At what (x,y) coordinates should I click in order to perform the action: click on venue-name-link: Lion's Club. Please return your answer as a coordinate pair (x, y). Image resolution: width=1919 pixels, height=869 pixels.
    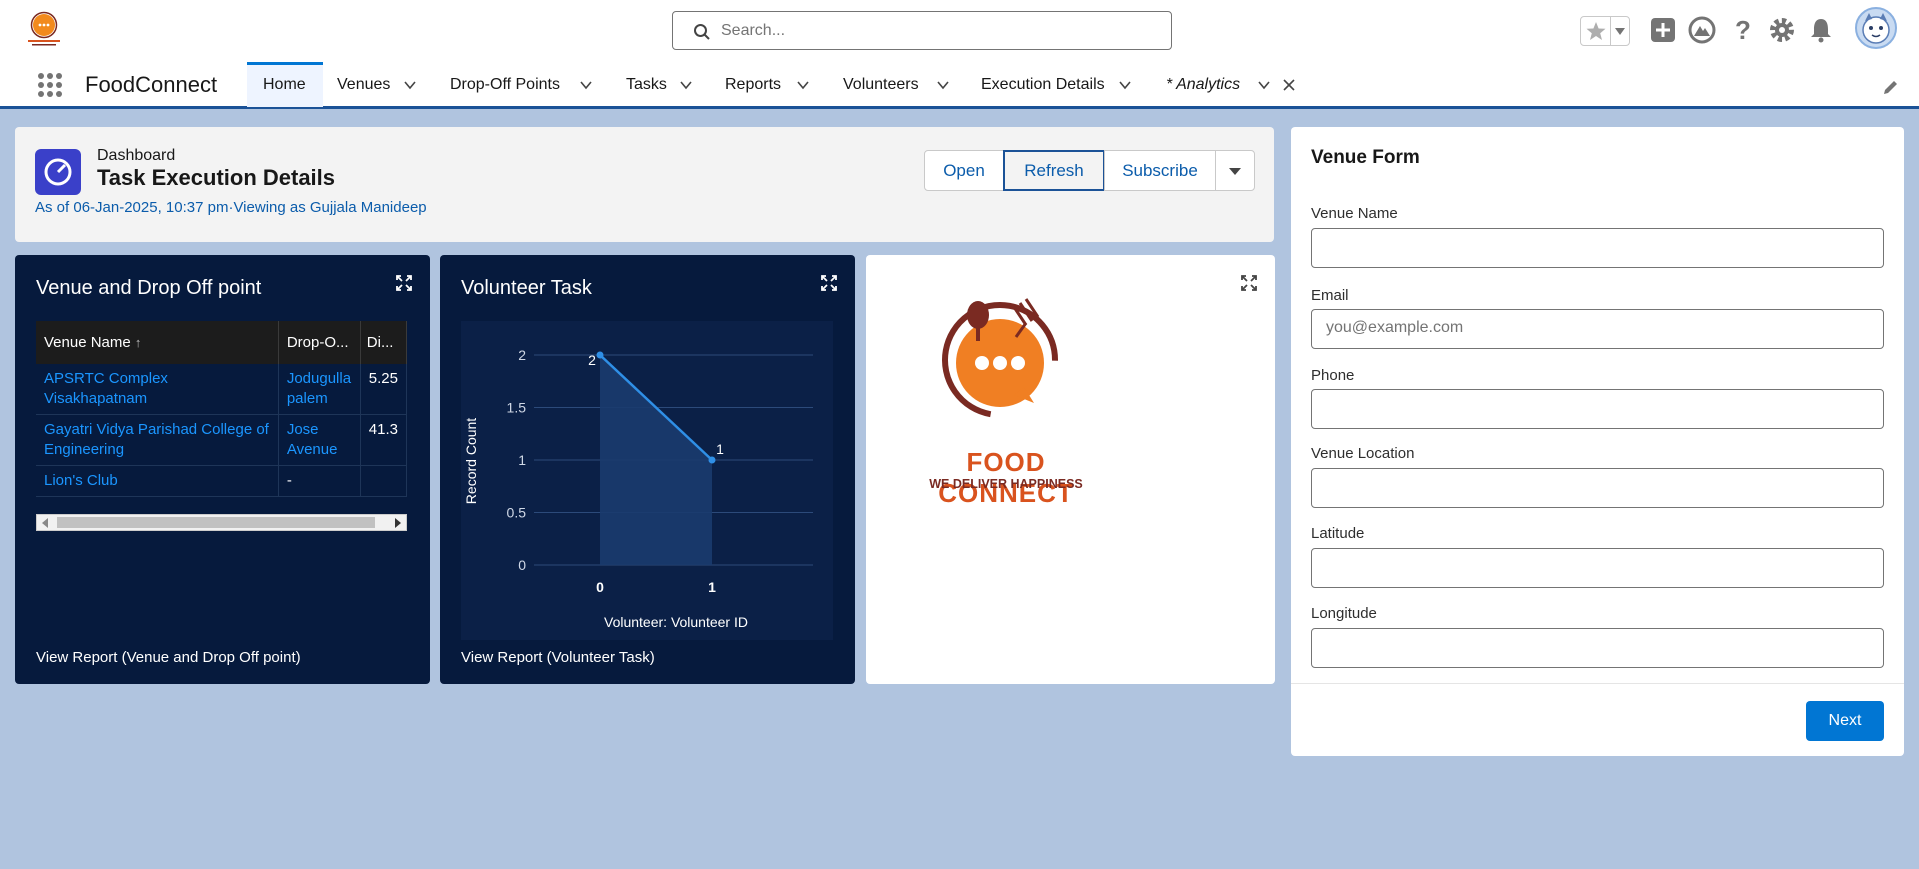
    Looking at the image, I should click on (157, 481).